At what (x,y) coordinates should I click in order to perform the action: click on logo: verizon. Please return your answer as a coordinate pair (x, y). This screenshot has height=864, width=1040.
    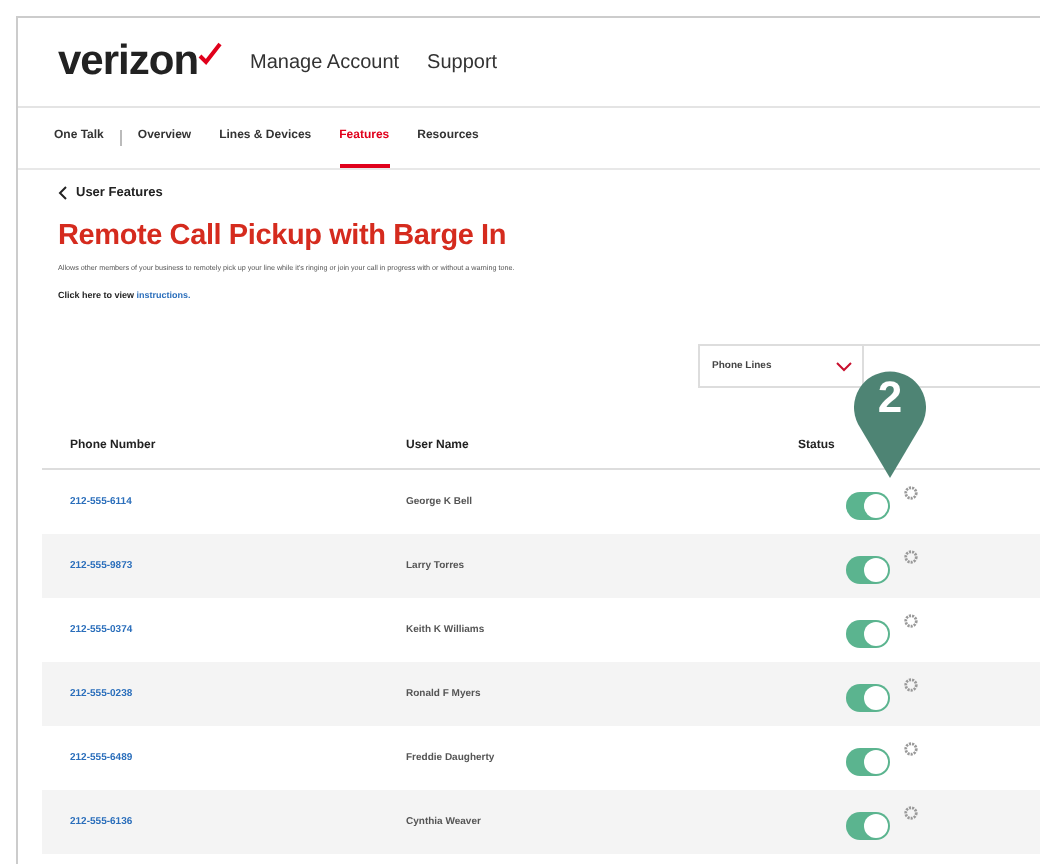
    Looking at the image, I should click on (140, 62).